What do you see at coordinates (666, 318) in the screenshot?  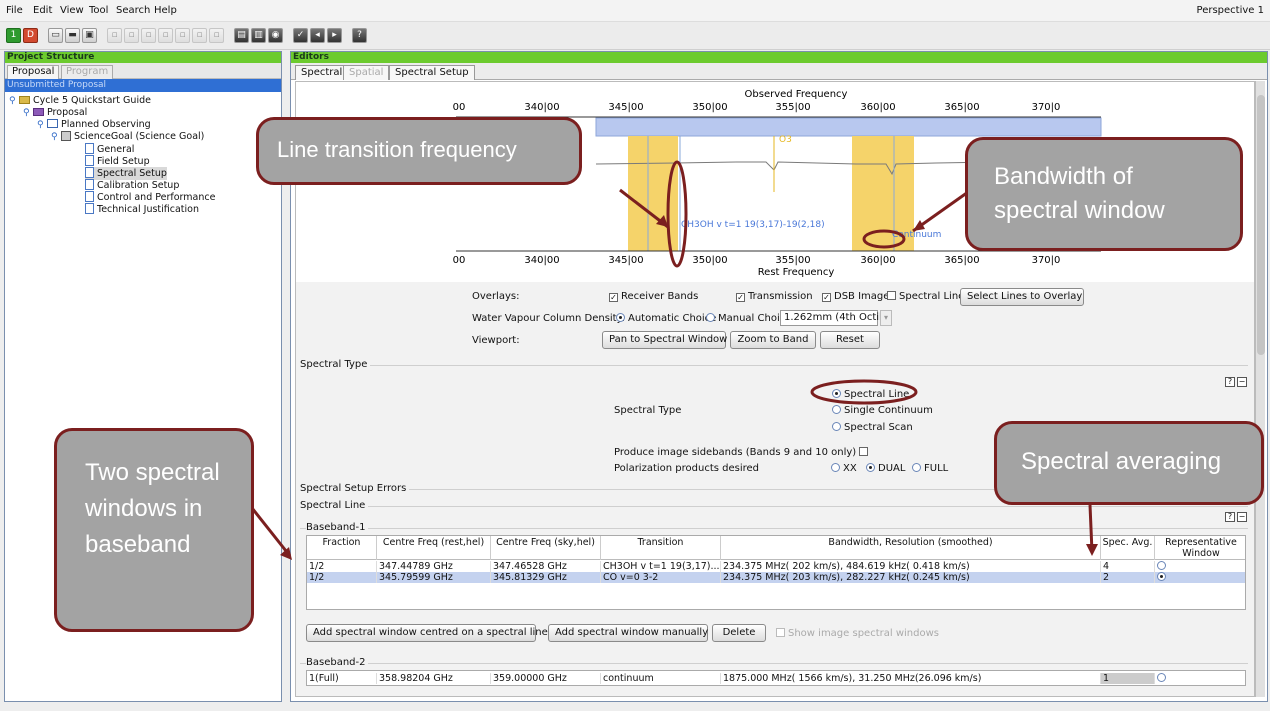 I see `automatic-choice-radio: Automatic Choice` at bounding box center [666, 318].